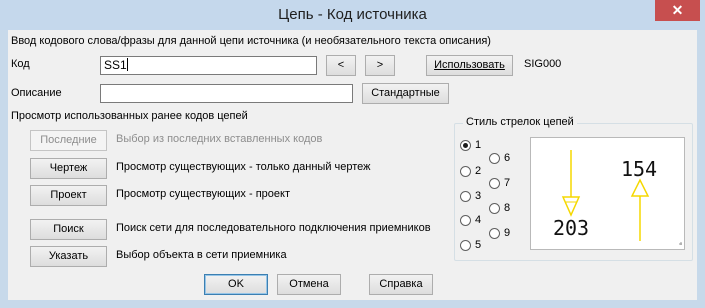 The height and width of the screenshot is (308, 705). What do you see at coordinates (478, 145) in the screenshot?
I see `arrow-style-option-label: 1` at bounding box center [478, 145].